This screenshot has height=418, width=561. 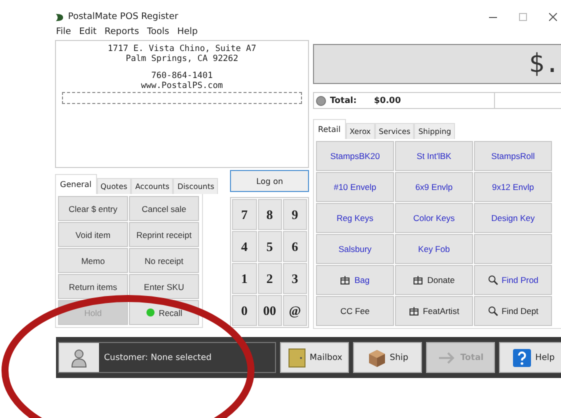 What do you see at coordinates (182, 76) in the screenshot?
I see `receipt-line: 760-864-1401` at bounding box center [182, 76].